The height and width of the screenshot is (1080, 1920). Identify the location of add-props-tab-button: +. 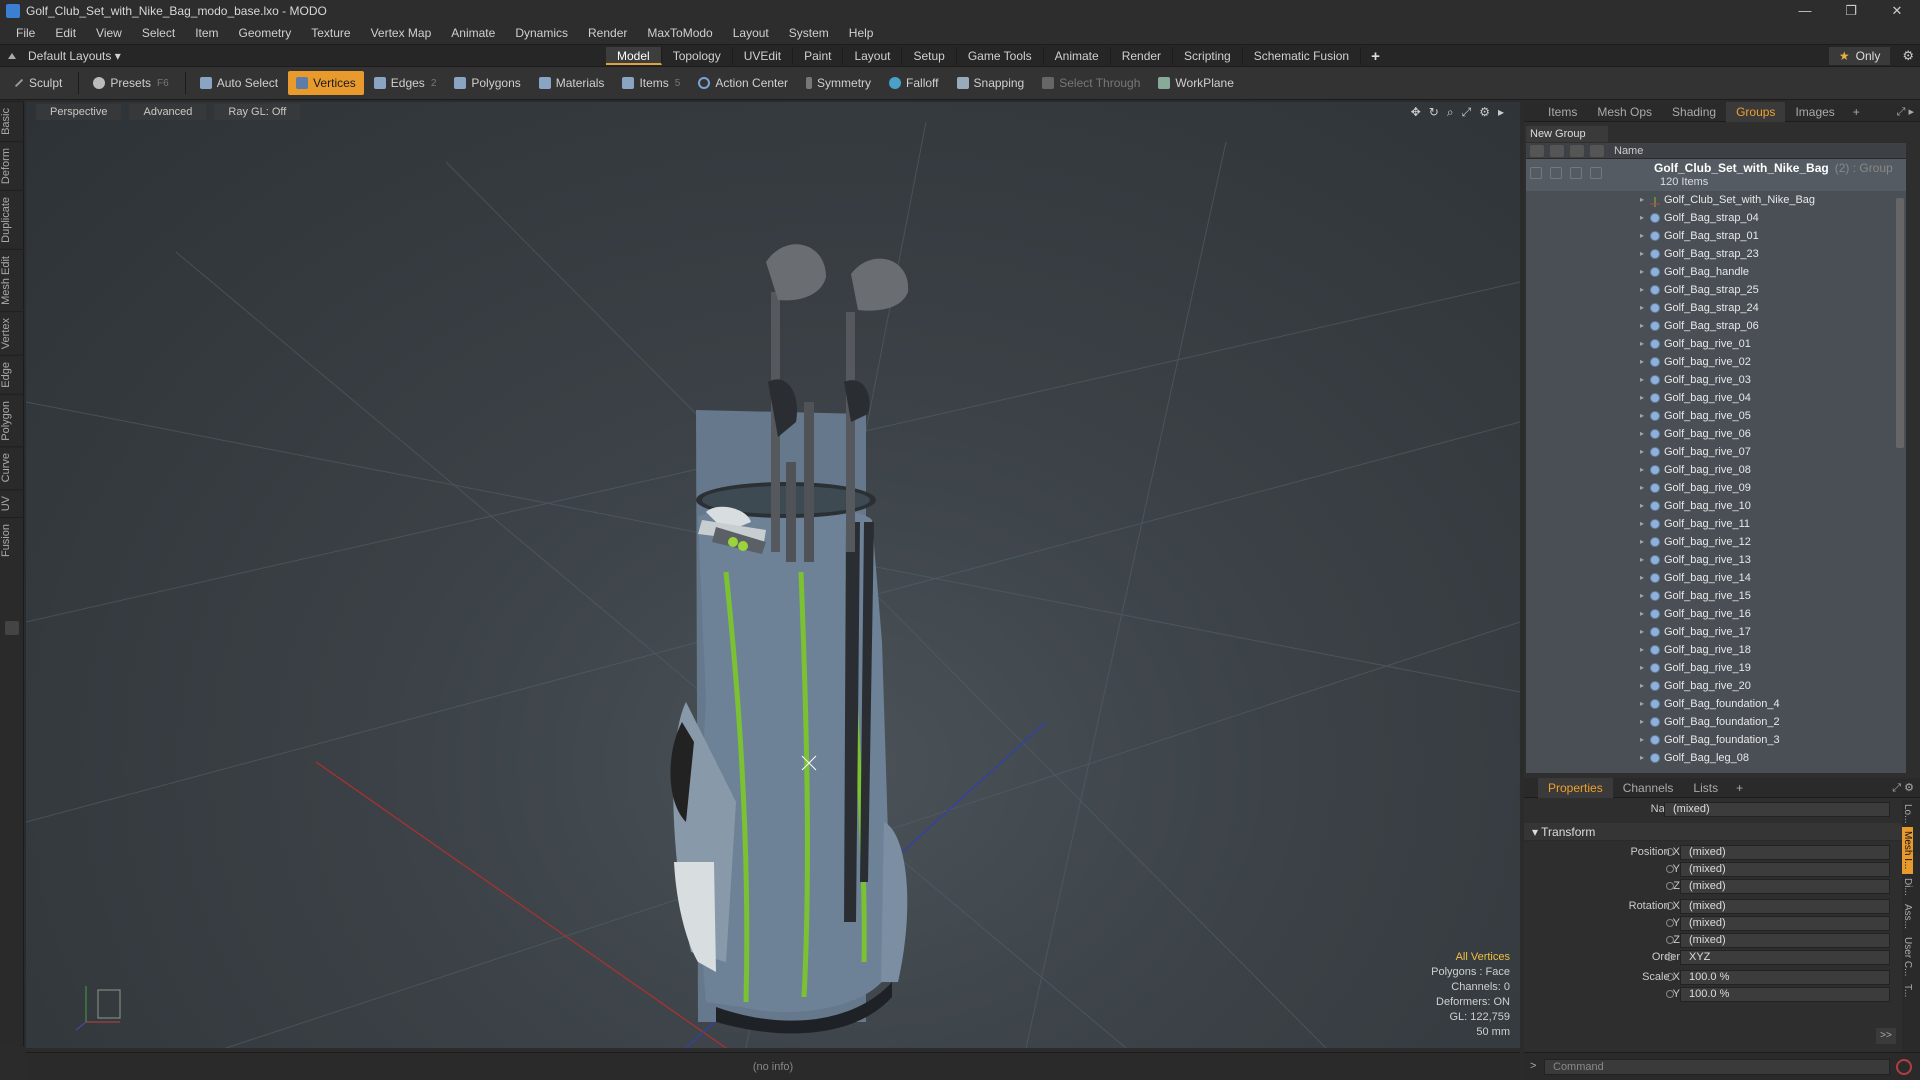
(1739, 788).